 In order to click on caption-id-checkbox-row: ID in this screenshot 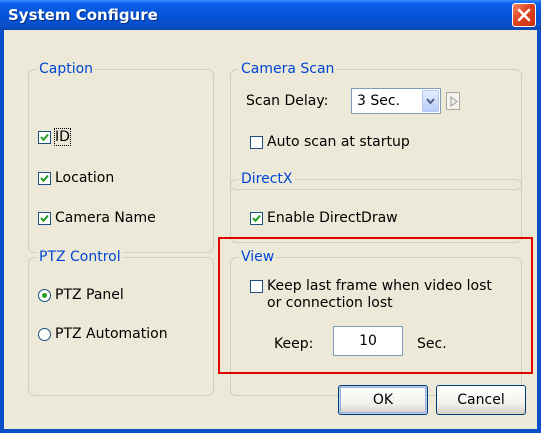, I will do `click(54, 137)`.